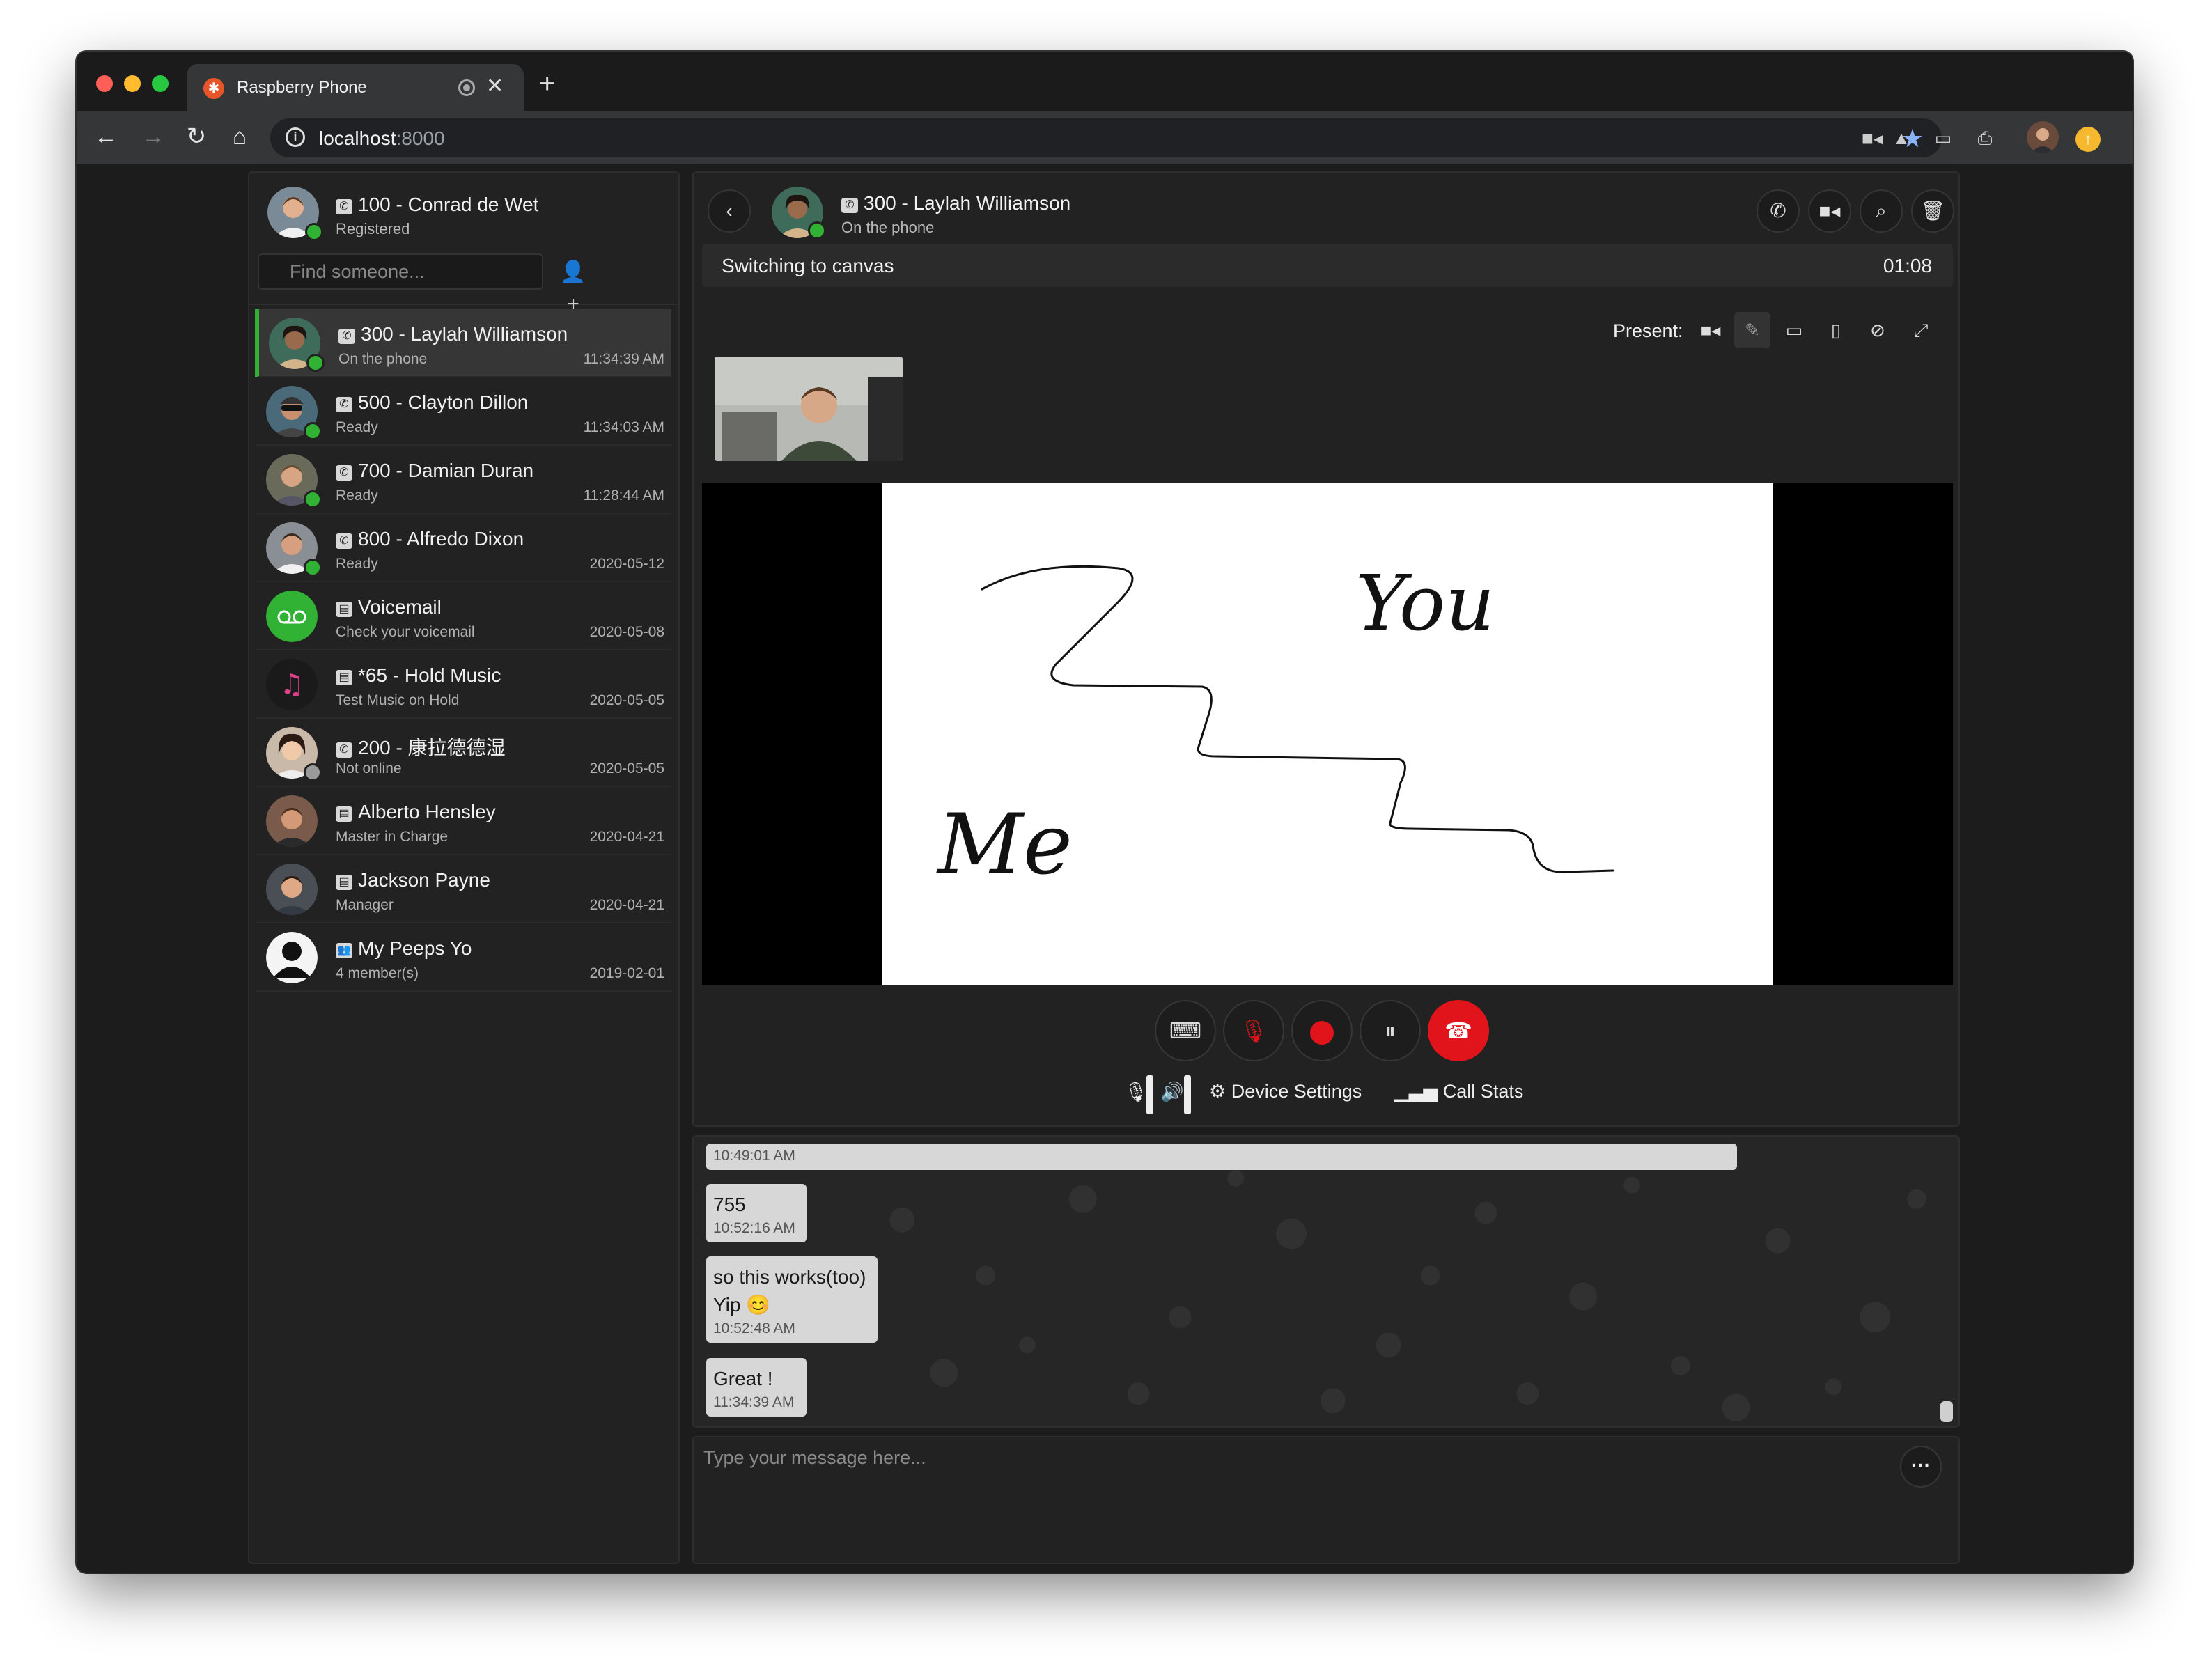 Image resolution: width=2212 pixels, height=1677 pixels. Describe the element at coordinates (1778, 211) in the screenshot. I see `audio-call-button: ✆` at that location.